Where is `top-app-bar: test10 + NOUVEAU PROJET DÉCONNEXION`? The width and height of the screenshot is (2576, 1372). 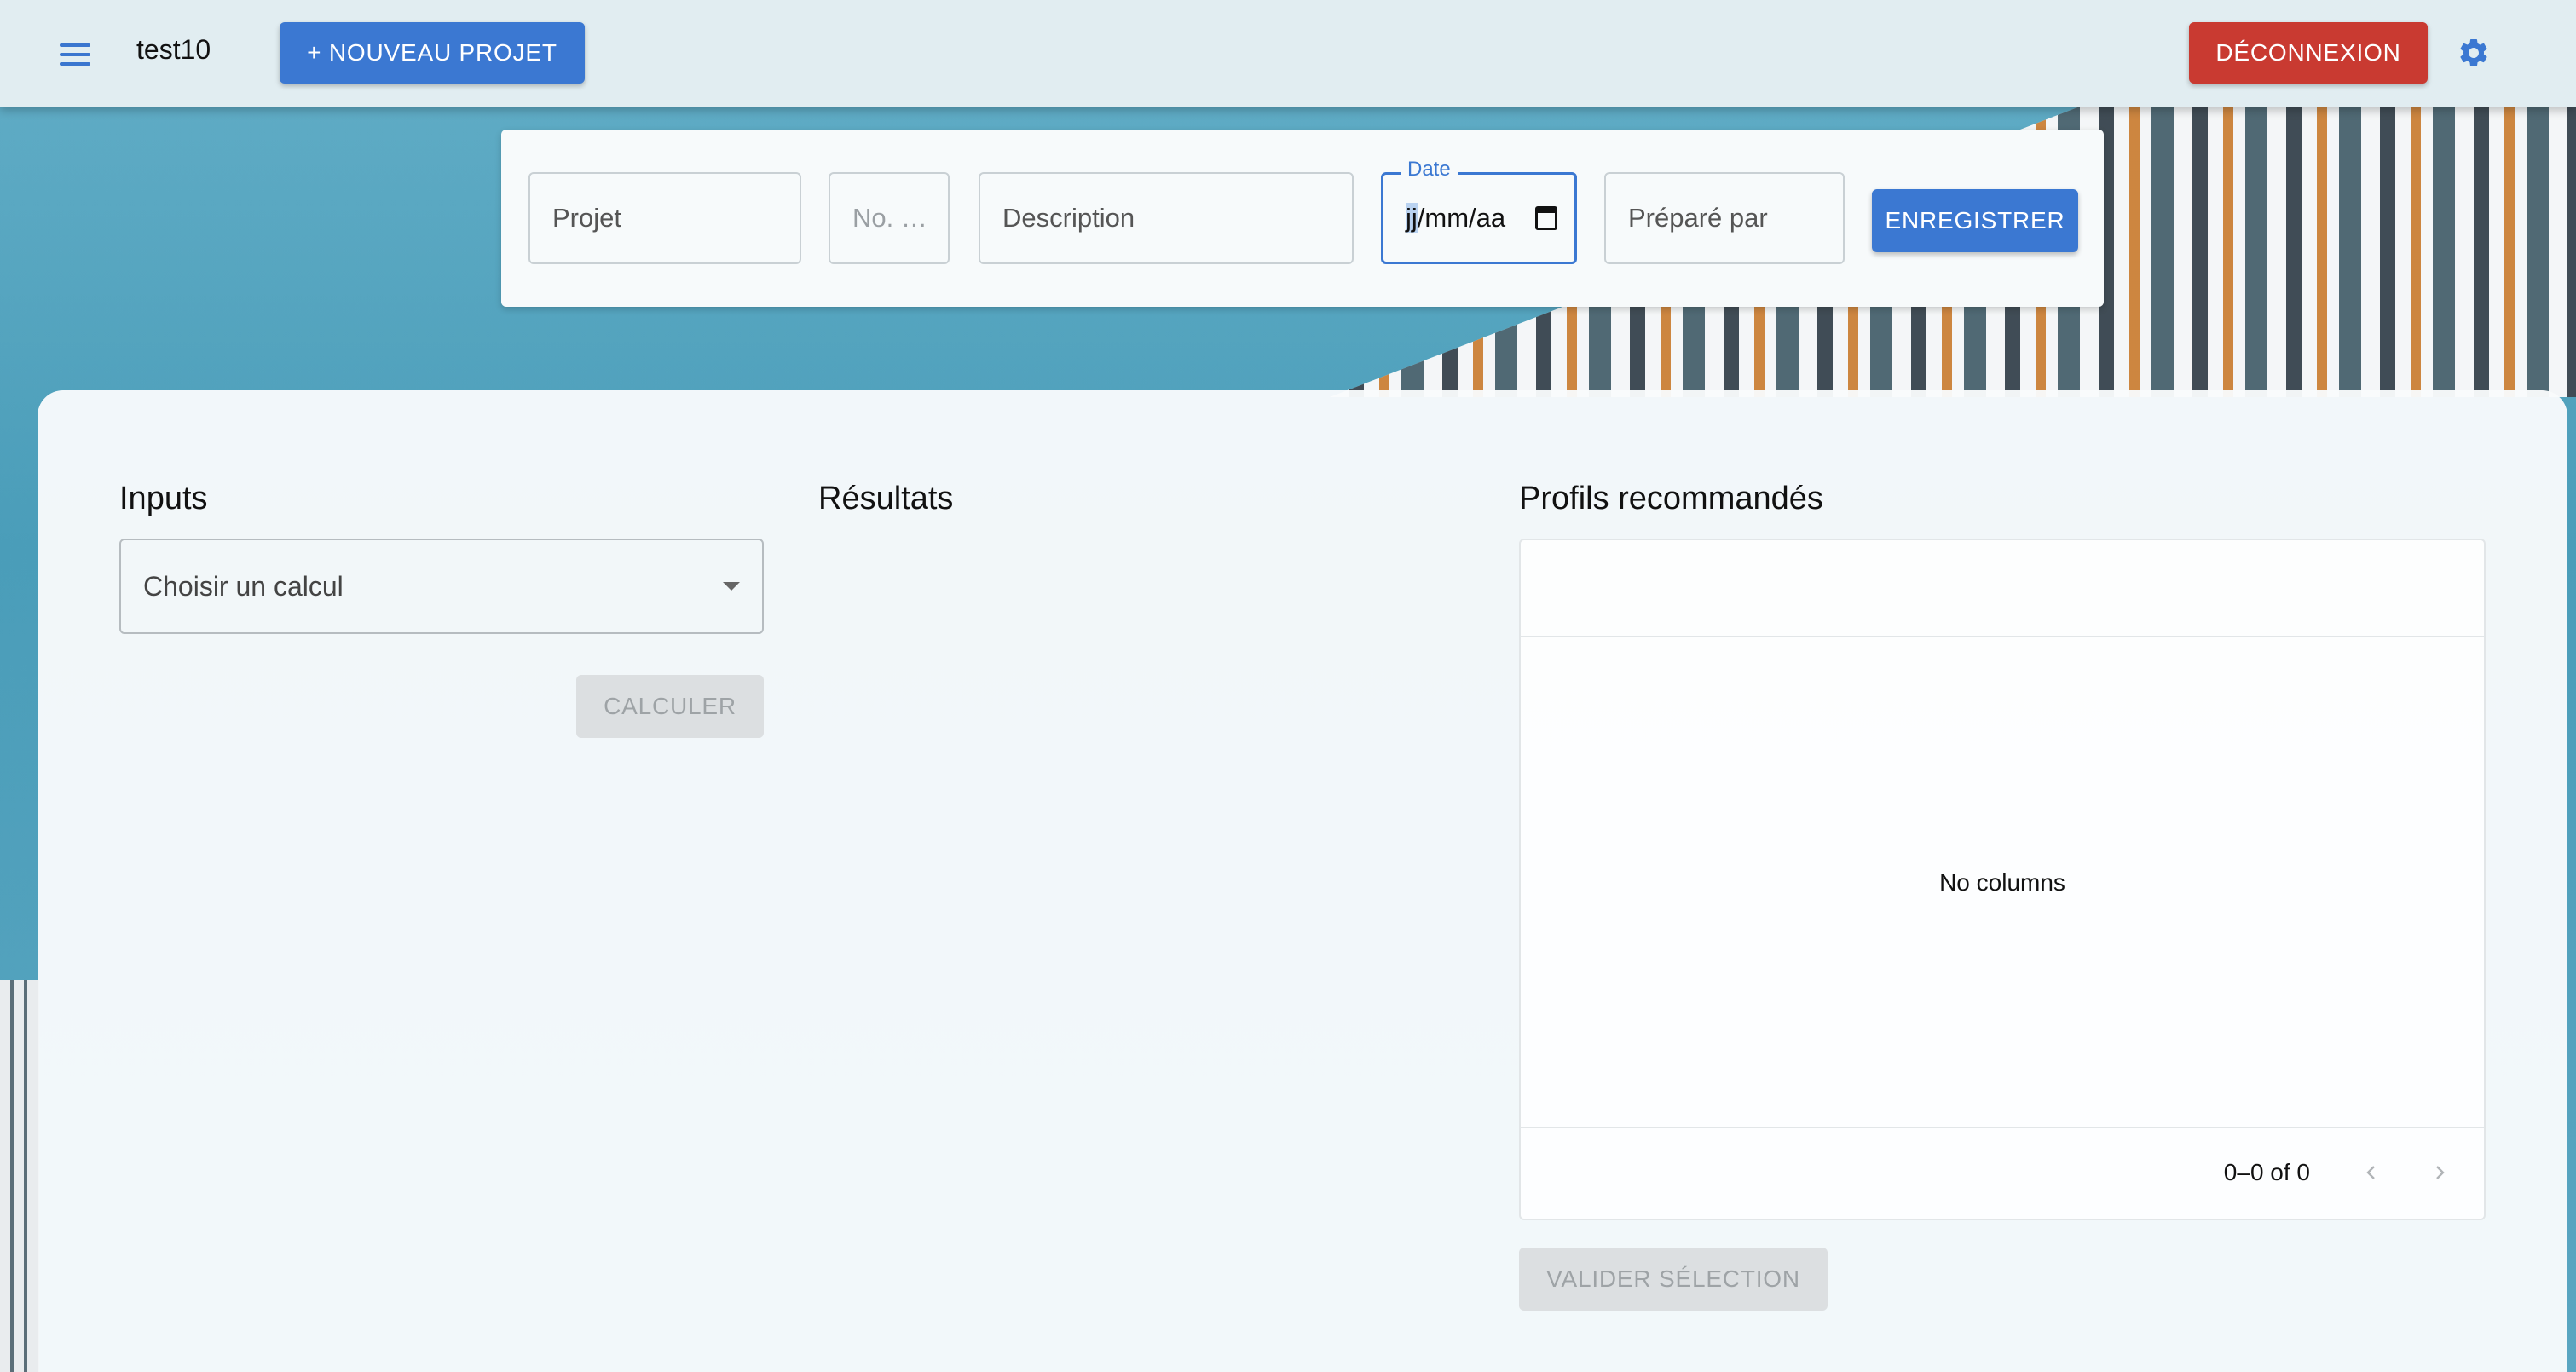 top-app-bar: test10 + NOUVEAU PROJET DÉCONNEXION is located at coordinates (1288, 54).